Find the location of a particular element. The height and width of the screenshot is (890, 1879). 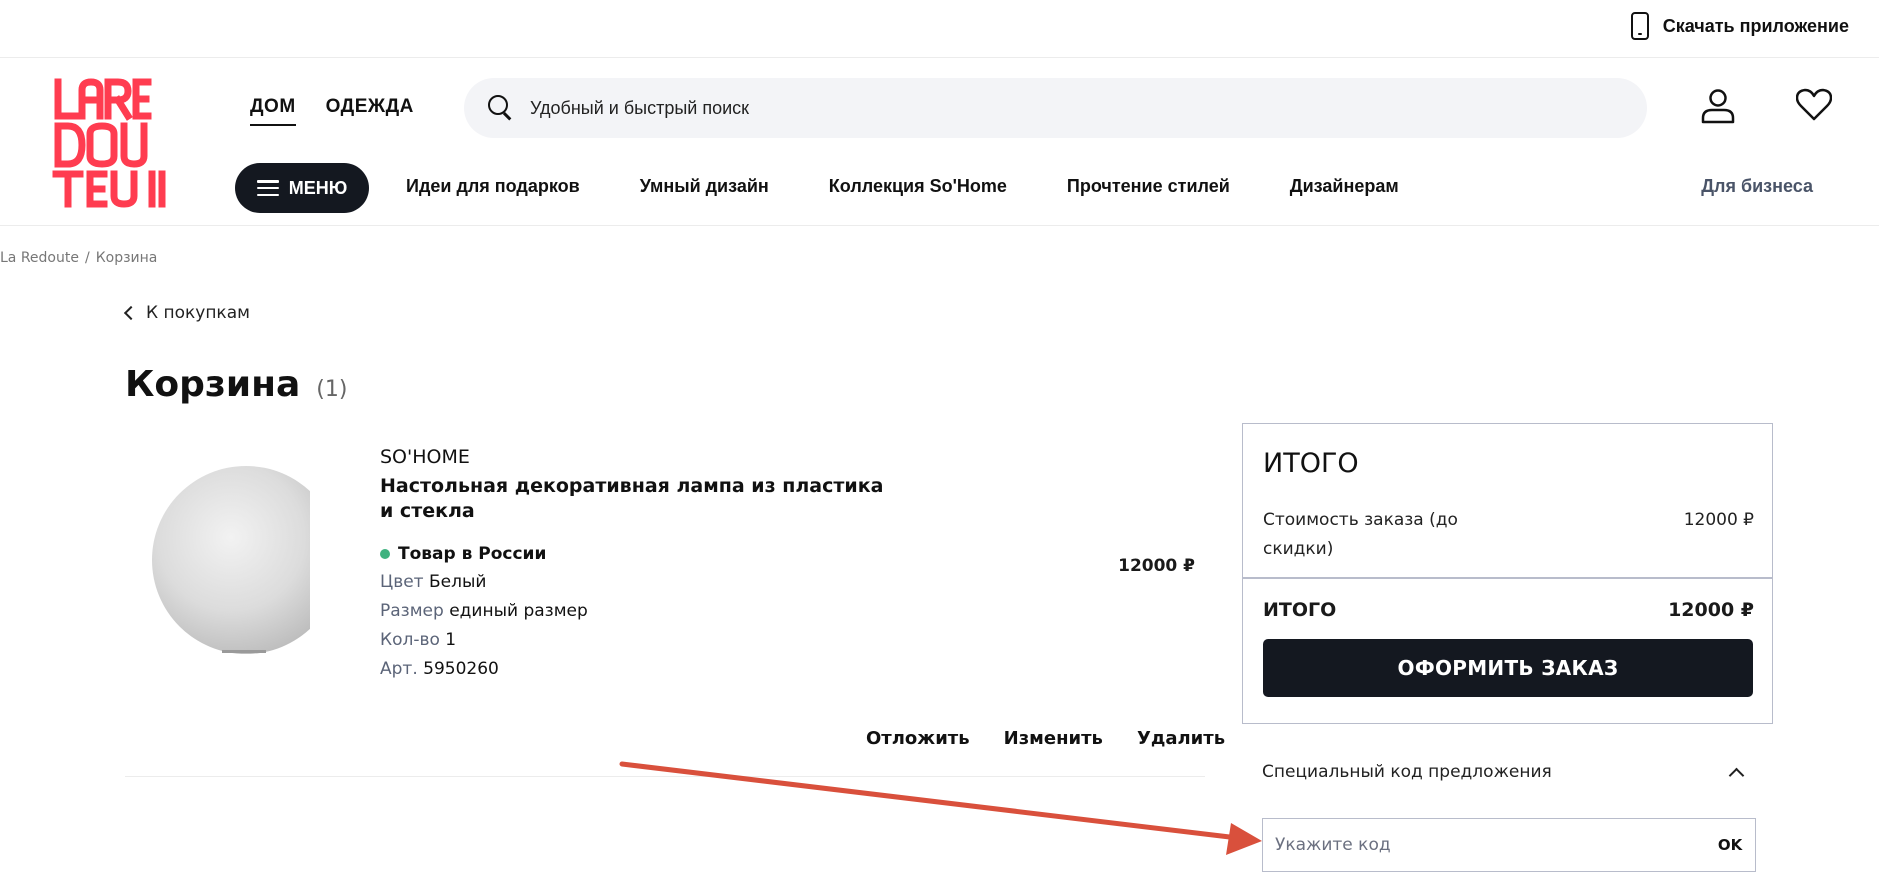

subtotal-label: Стоимость заказа (до скидки) is located at coordinates (1360, 534).